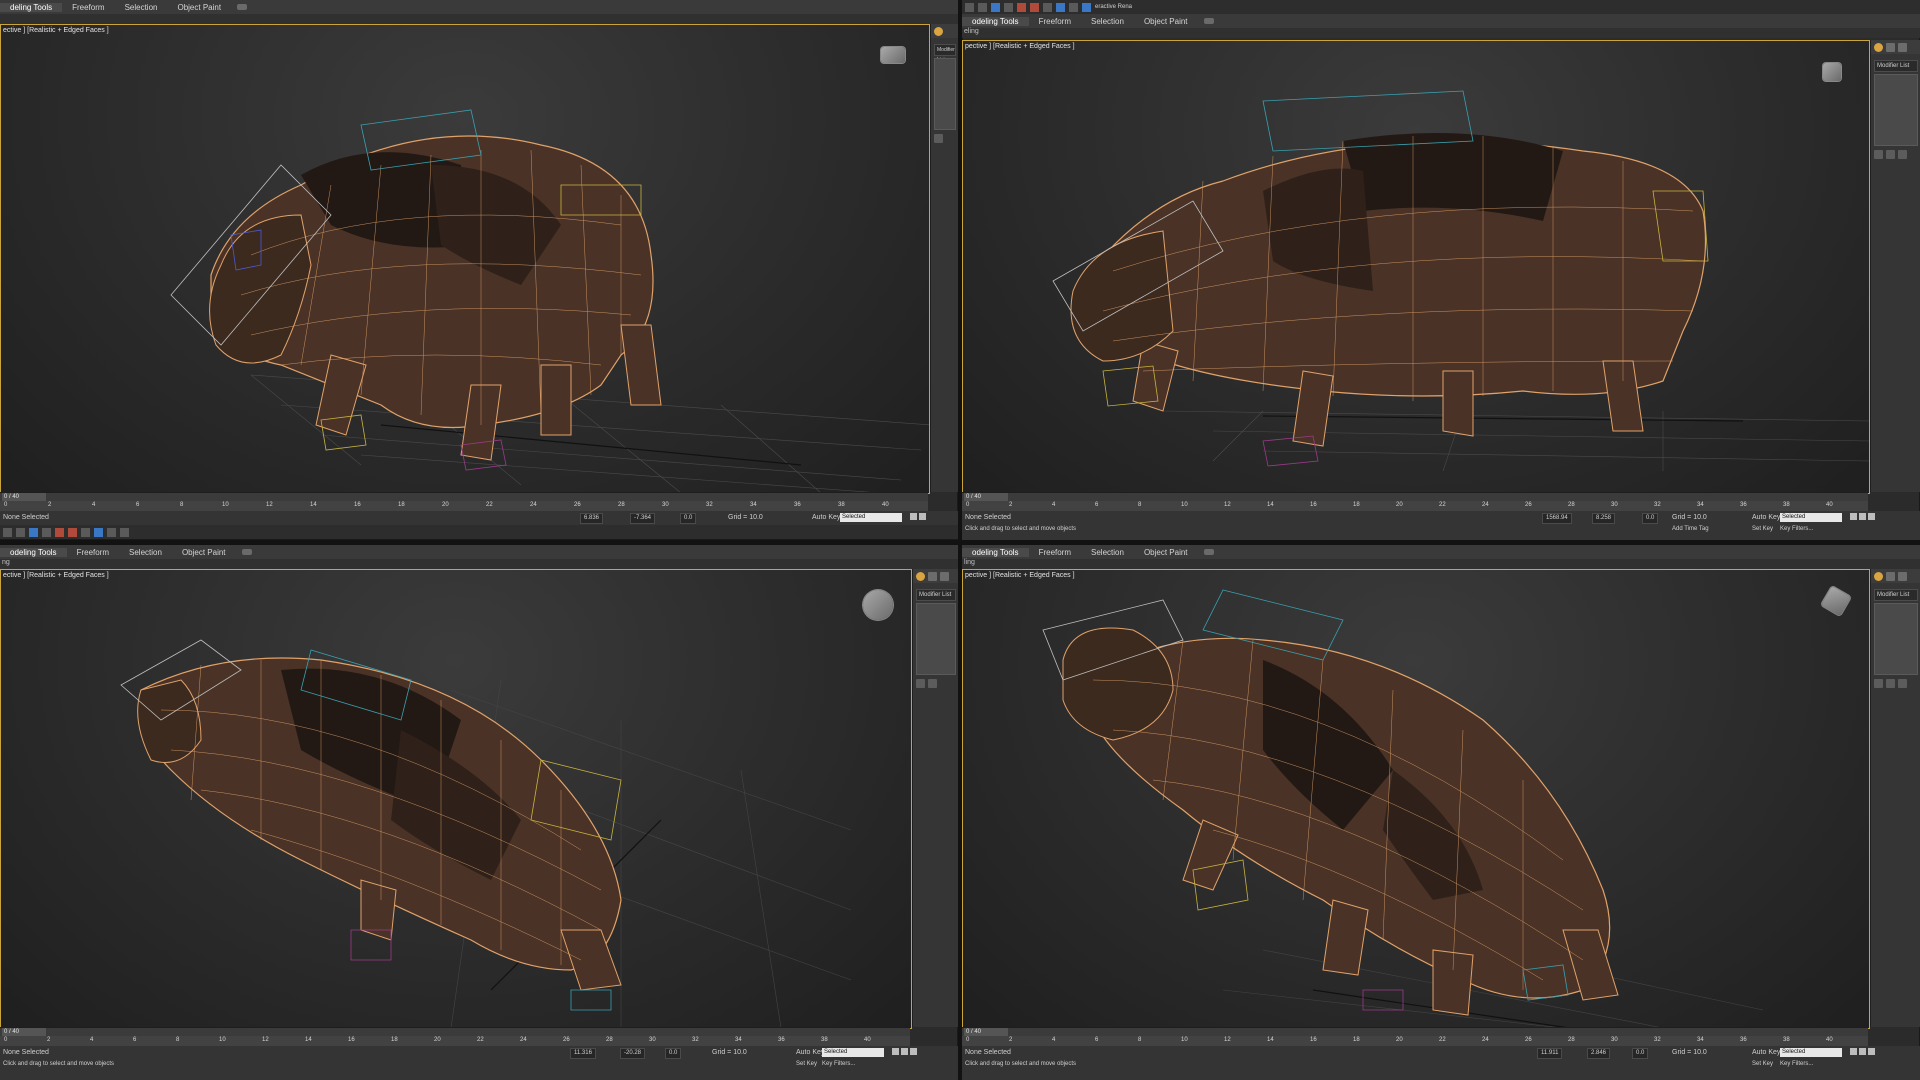  What do you see at coordinates (969, 7) in the screenshot?
I see `undo-icon` at bounding box center [969, 7].